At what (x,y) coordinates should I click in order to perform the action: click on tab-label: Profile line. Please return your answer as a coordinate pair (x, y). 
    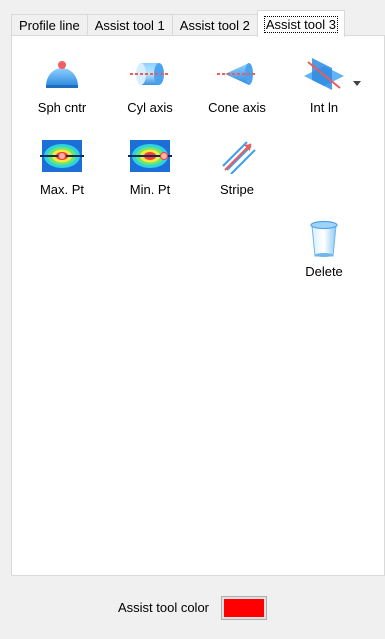
    Looking at the image, I should click on (49, 25).